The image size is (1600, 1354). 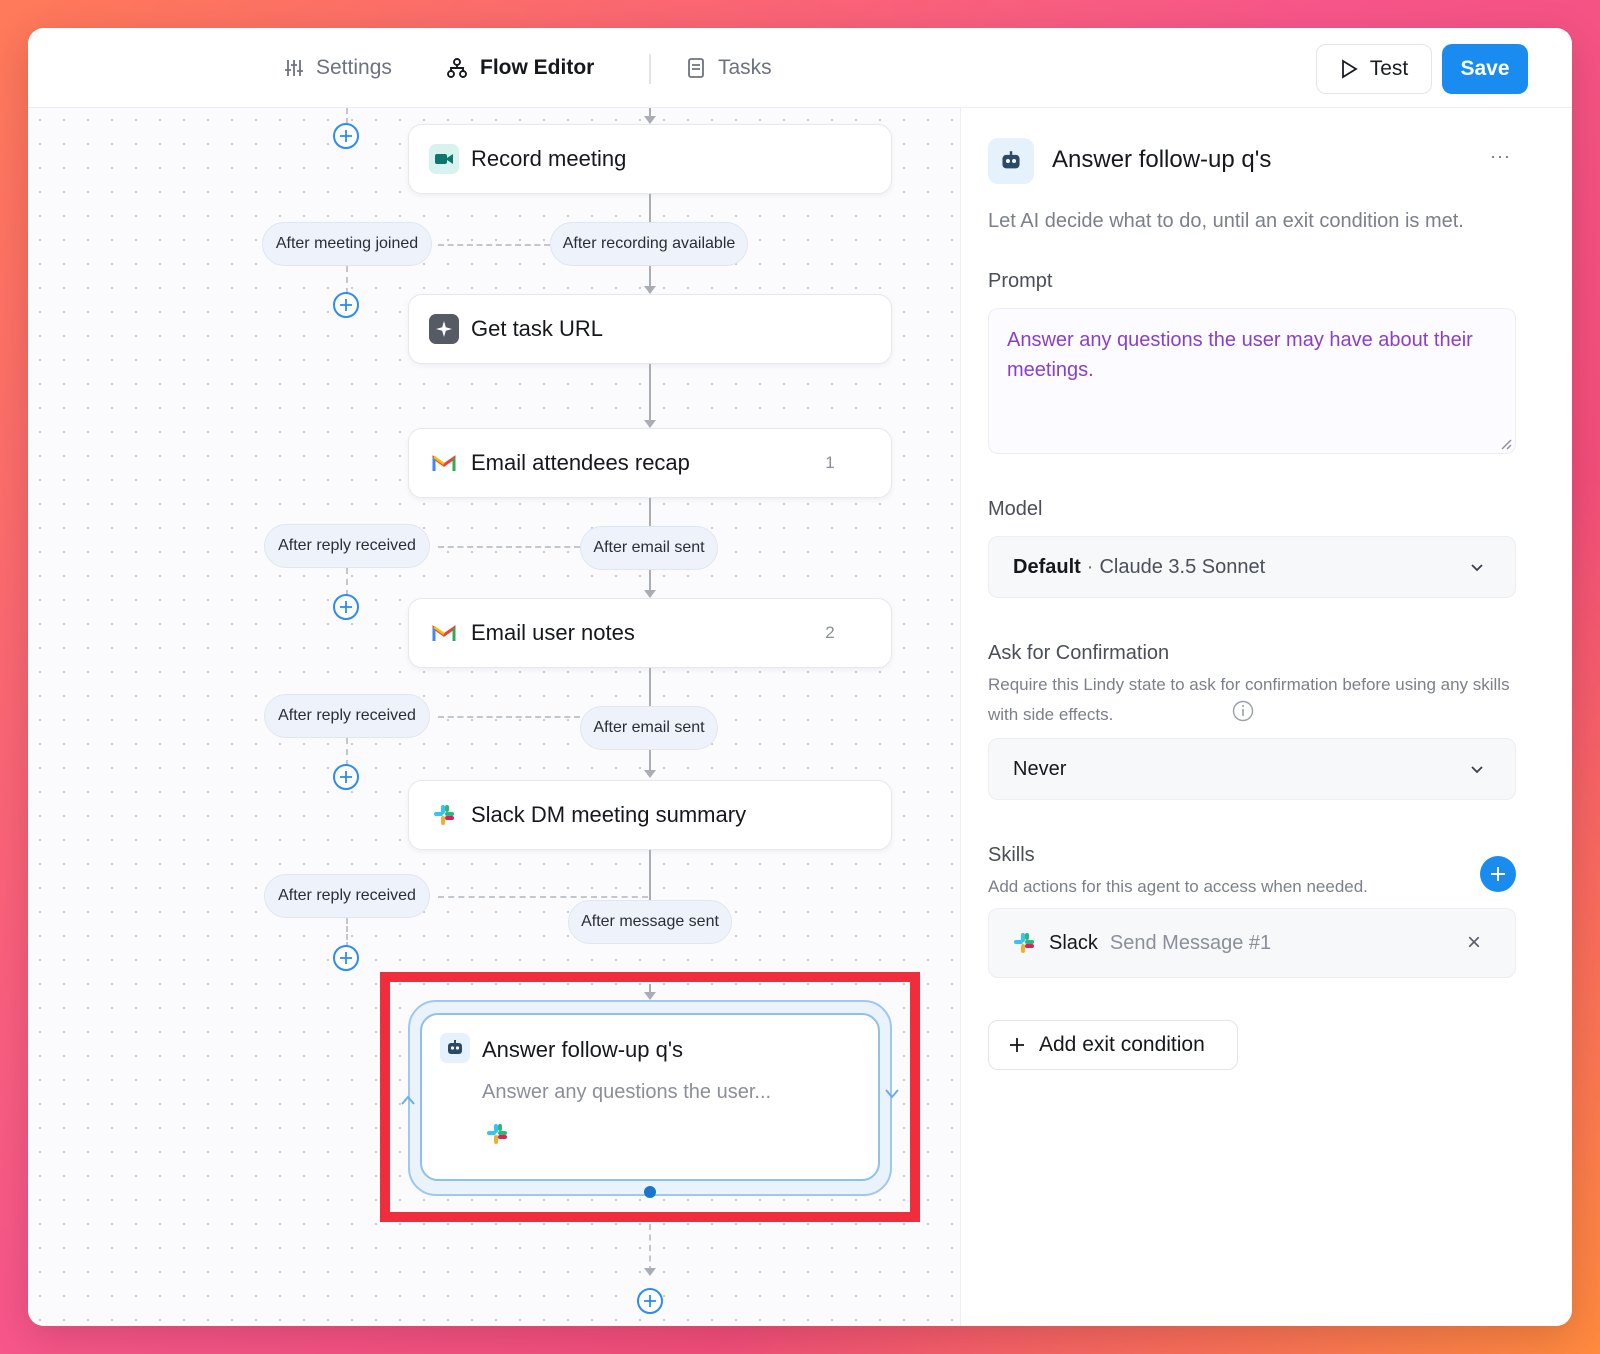 I want to click on add-exit-condition-button: Add exit condition, so click(x=1113, y=1045).